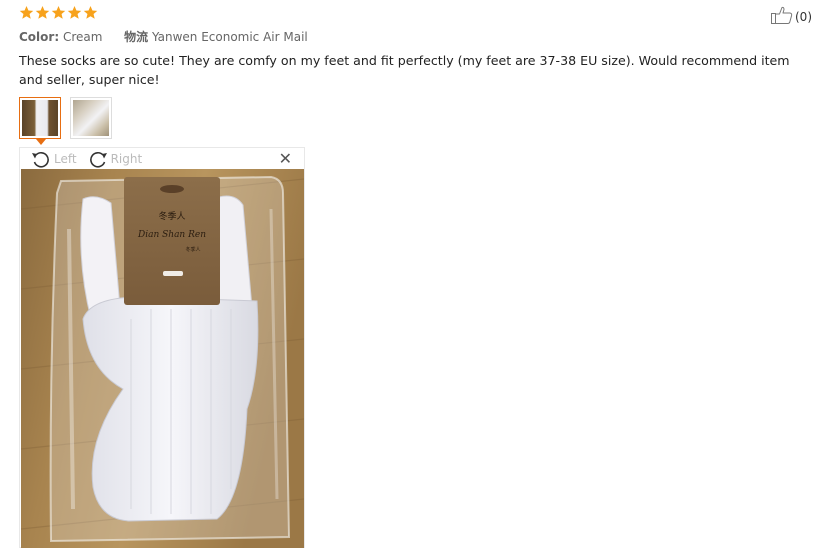 The width and height of the screenshot is (815, 559). I want to click on rotate-right-button: Right, so click(115, 159).